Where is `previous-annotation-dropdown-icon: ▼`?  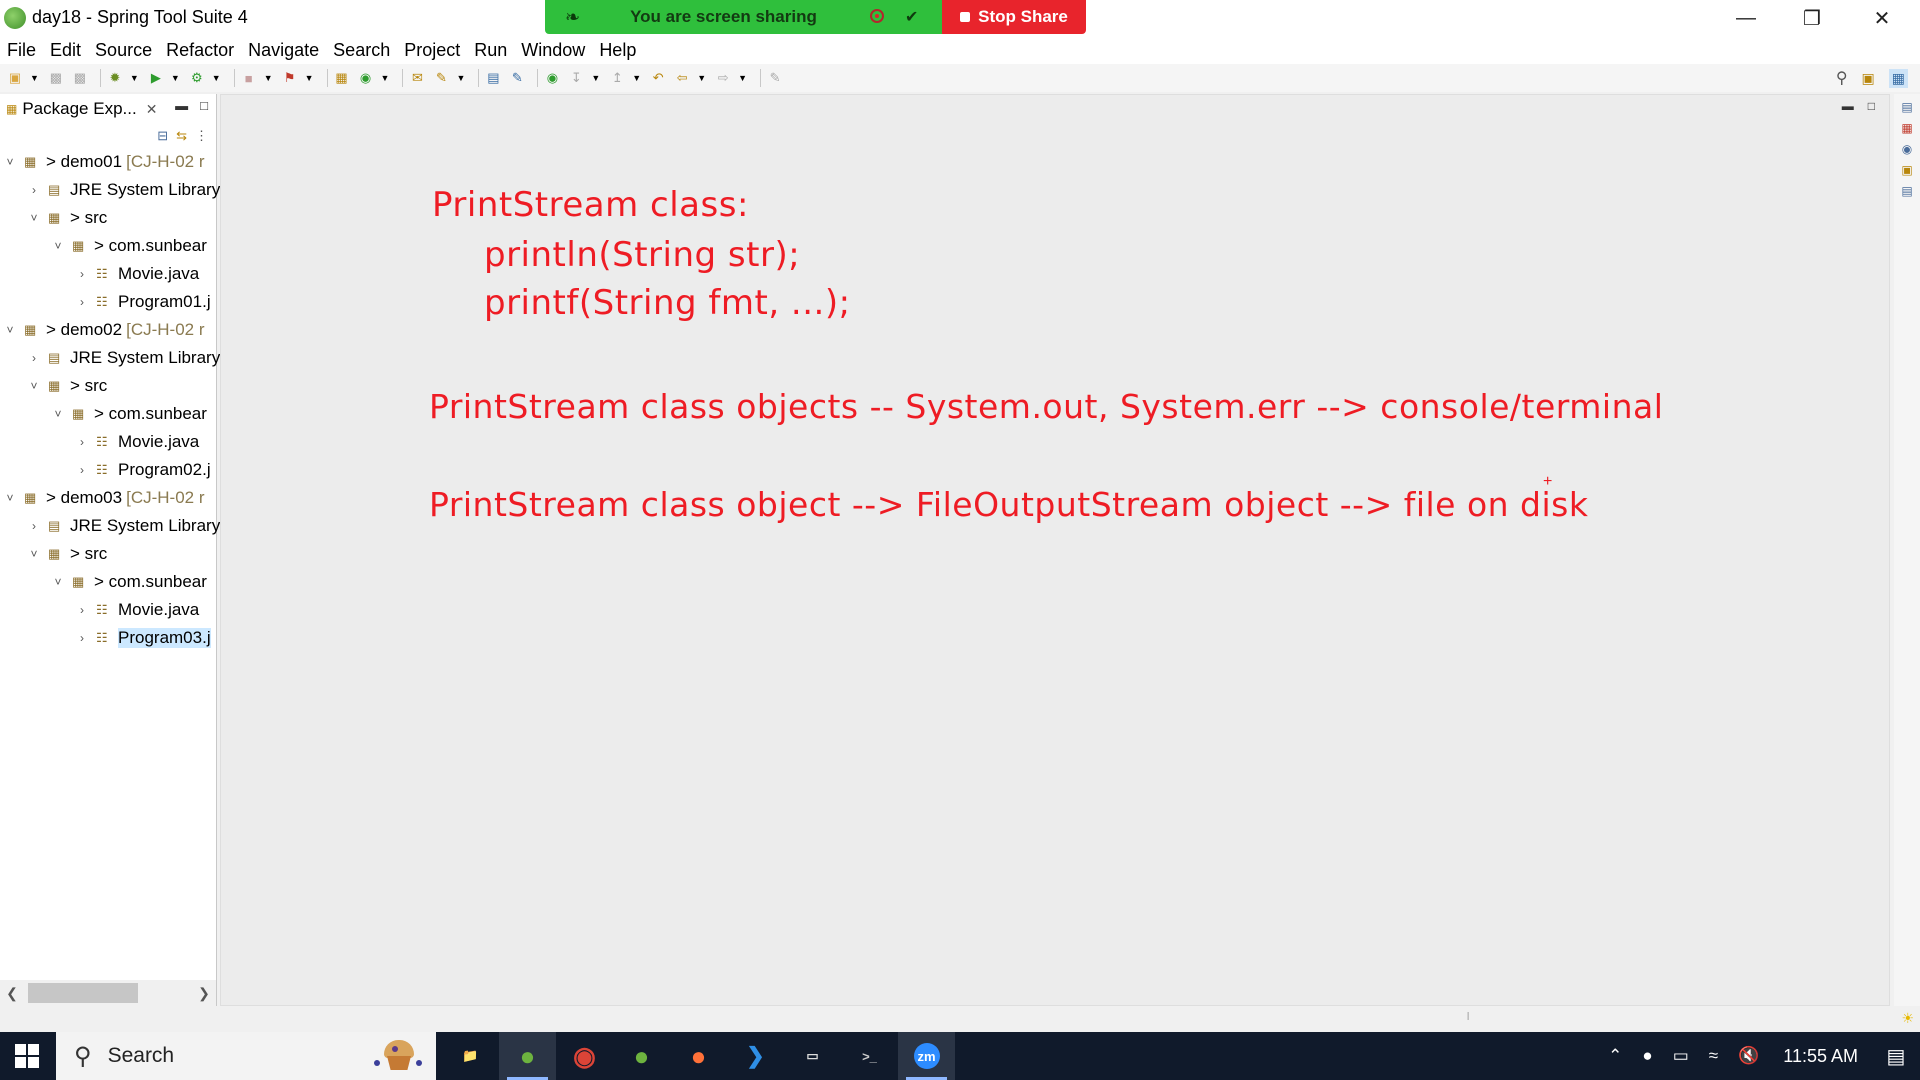 previous-annotation-dropdown-icon: ▼ is located at coordinates (636, 78).